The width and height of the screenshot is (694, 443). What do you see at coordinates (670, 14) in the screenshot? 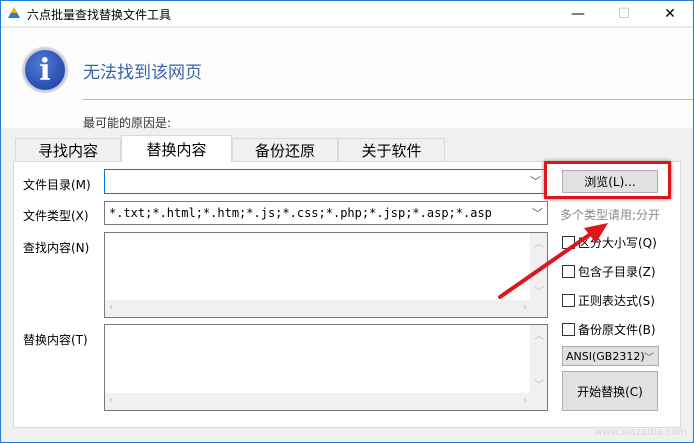
I see `close-button: ✕` at bounding box center [670, 14].